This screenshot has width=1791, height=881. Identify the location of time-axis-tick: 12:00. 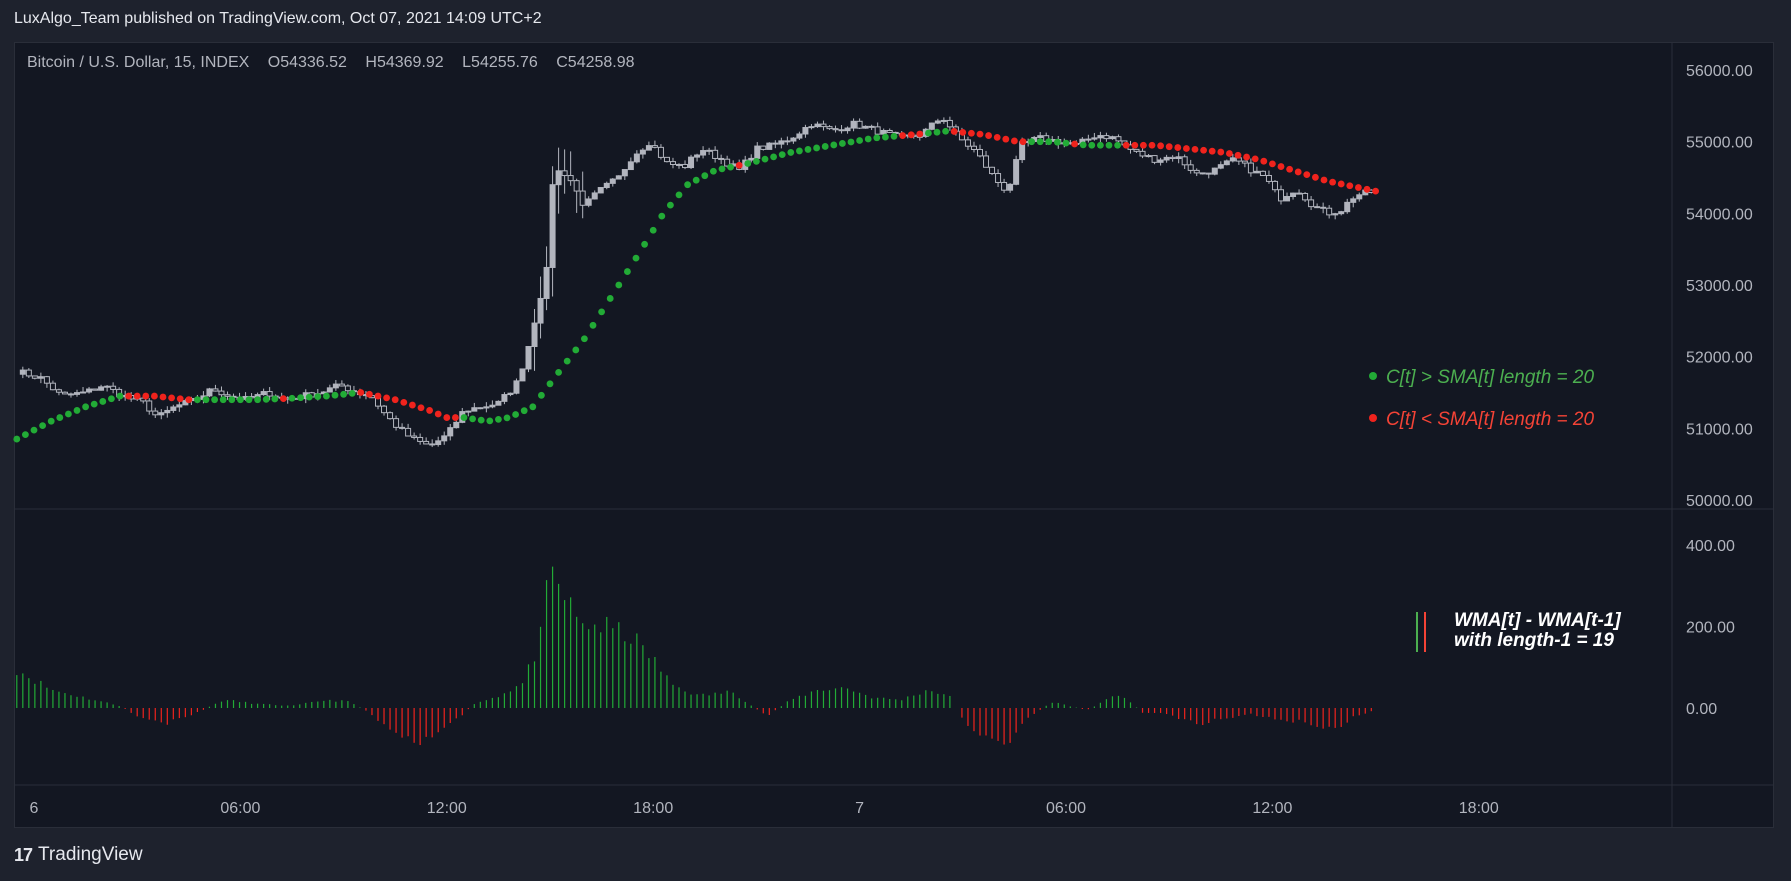
(447, 808).